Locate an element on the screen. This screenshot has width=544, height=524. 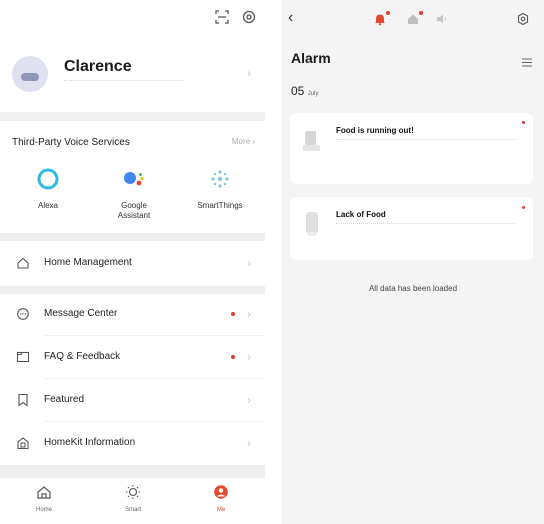
service-smartthings: SmartThings is located at coordinates (220, 189).